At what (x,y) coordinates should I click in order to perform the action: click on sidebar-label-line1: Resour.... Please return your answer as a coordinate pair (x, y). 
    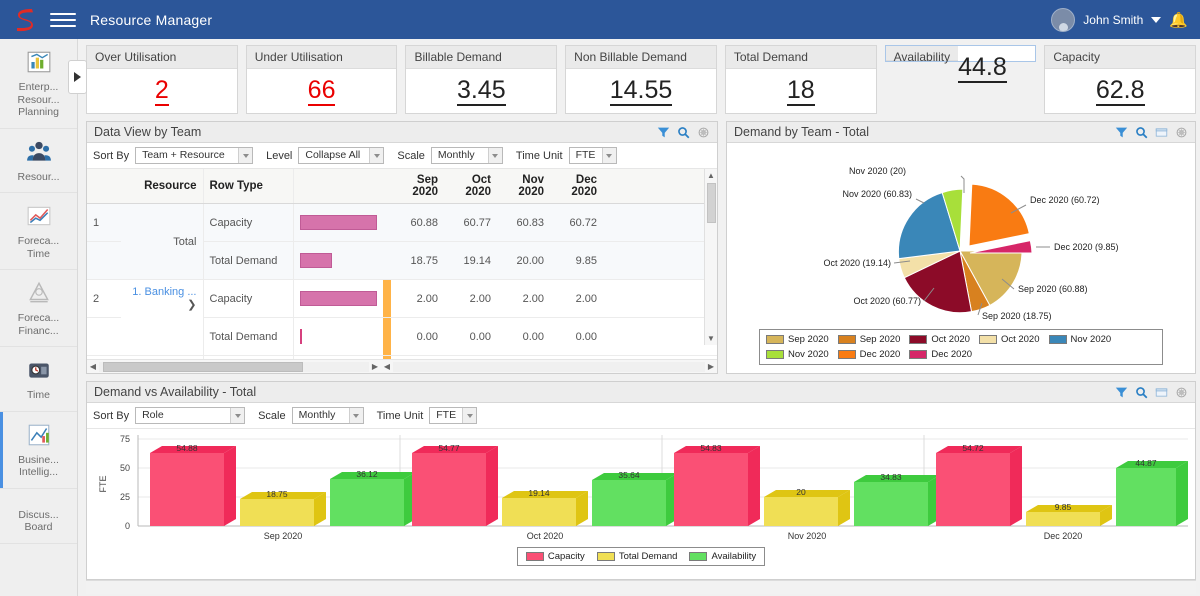
    Looking at the image, I should click on (38, 176).